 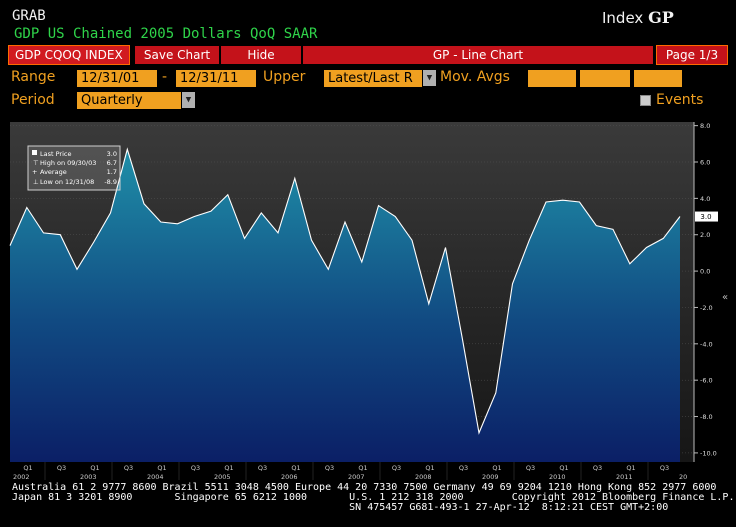 I want to click on events-label: Events, so click(x=680, y=100).